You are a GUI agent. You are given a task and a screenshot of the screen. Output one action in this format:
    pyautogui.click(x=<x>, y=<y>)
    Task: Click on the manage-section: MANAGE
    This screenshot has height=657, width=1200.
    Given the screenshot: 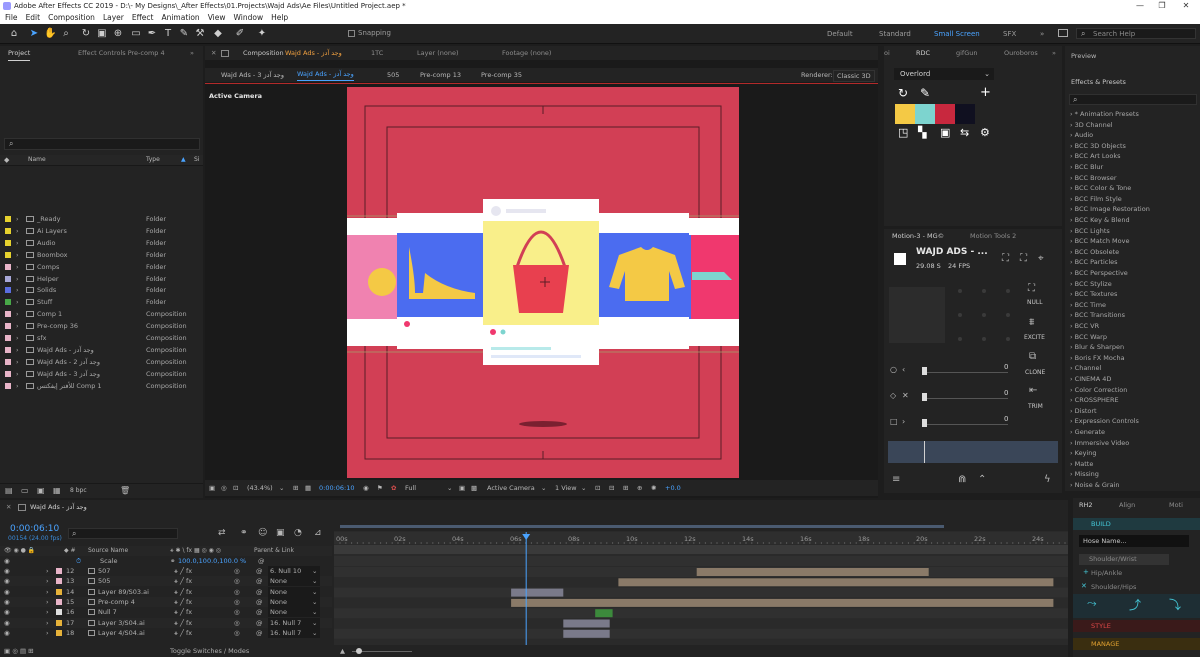 What is the action you would take?
    pyautogui.click(x=1136, y=644)
    